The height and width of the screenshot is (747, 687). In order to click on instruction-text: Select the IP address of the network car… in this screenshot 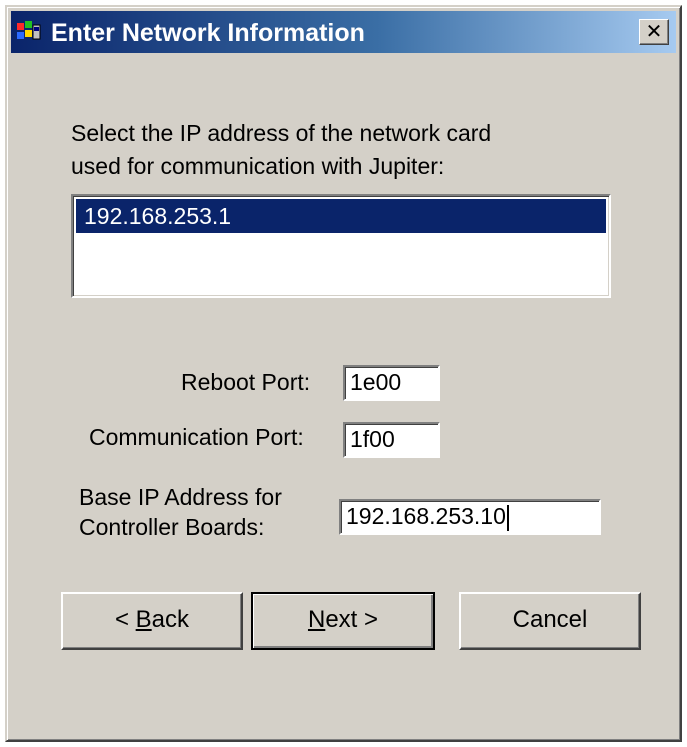, I will do `click(351, 150)`.